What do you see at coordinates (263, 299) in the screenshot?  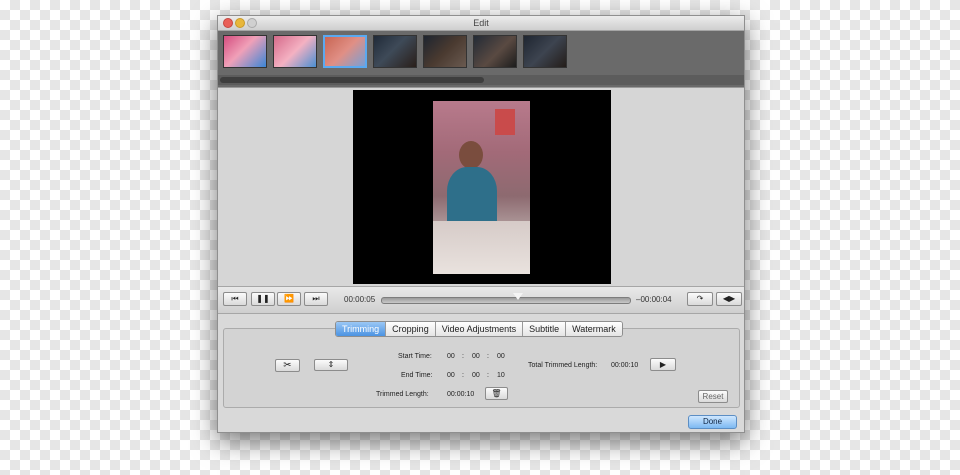 I see `pause-button: ❚❚` at bounding box center [263, 299].